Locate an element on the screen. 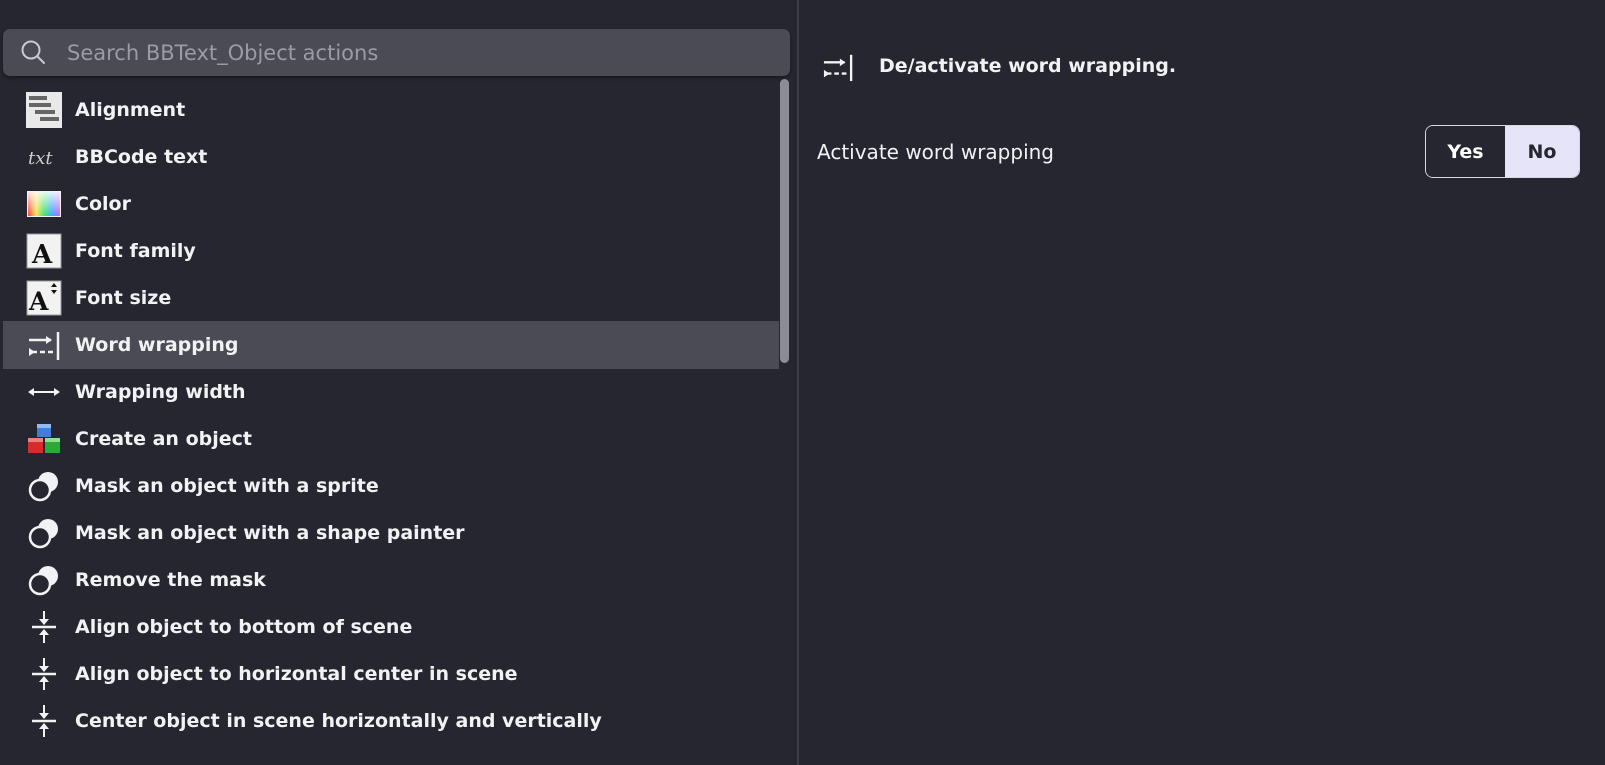 The width and height of the screenshot is (1605, 765). action-label: Create an object is located at coordinates (163, 439).